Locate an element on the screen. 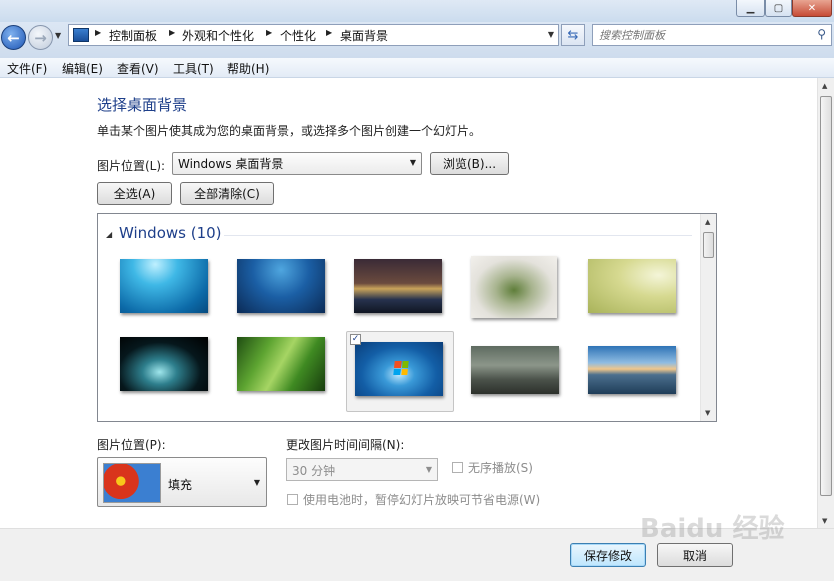 The height and width of the screenshot is (581, 834). interval-label: 更改图片时间间隔(N): is located at coordinates (345, 445).